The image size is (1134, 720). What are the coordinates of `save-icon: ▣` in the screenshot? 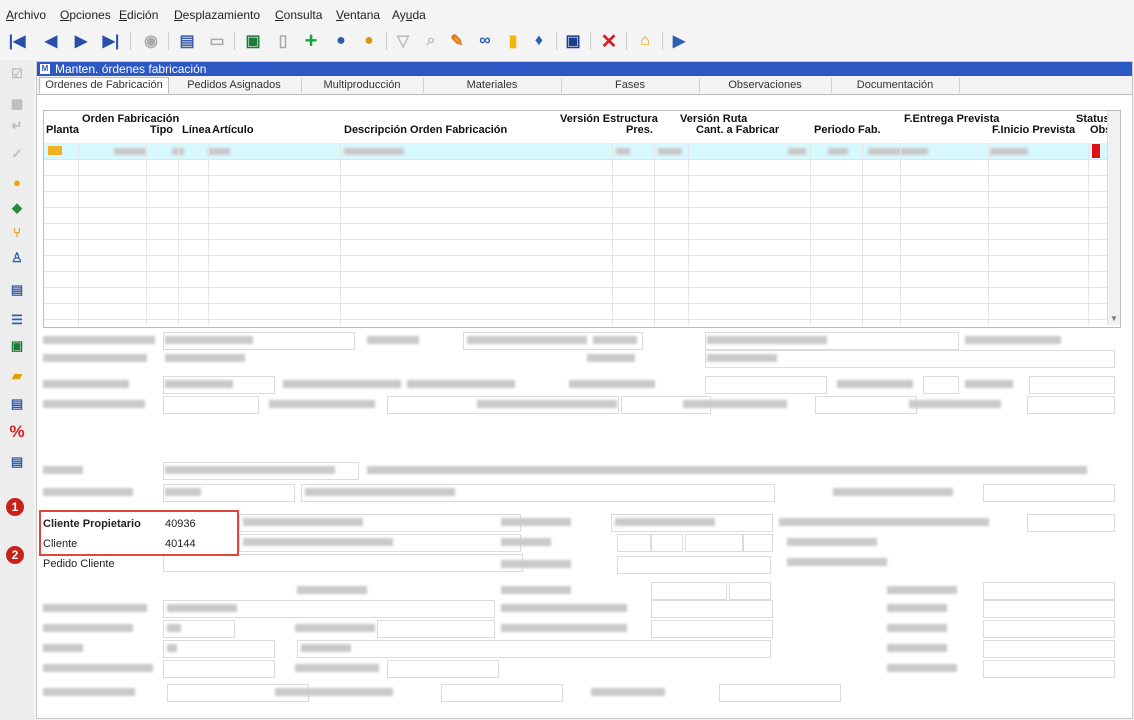 It's located at (573, 41).